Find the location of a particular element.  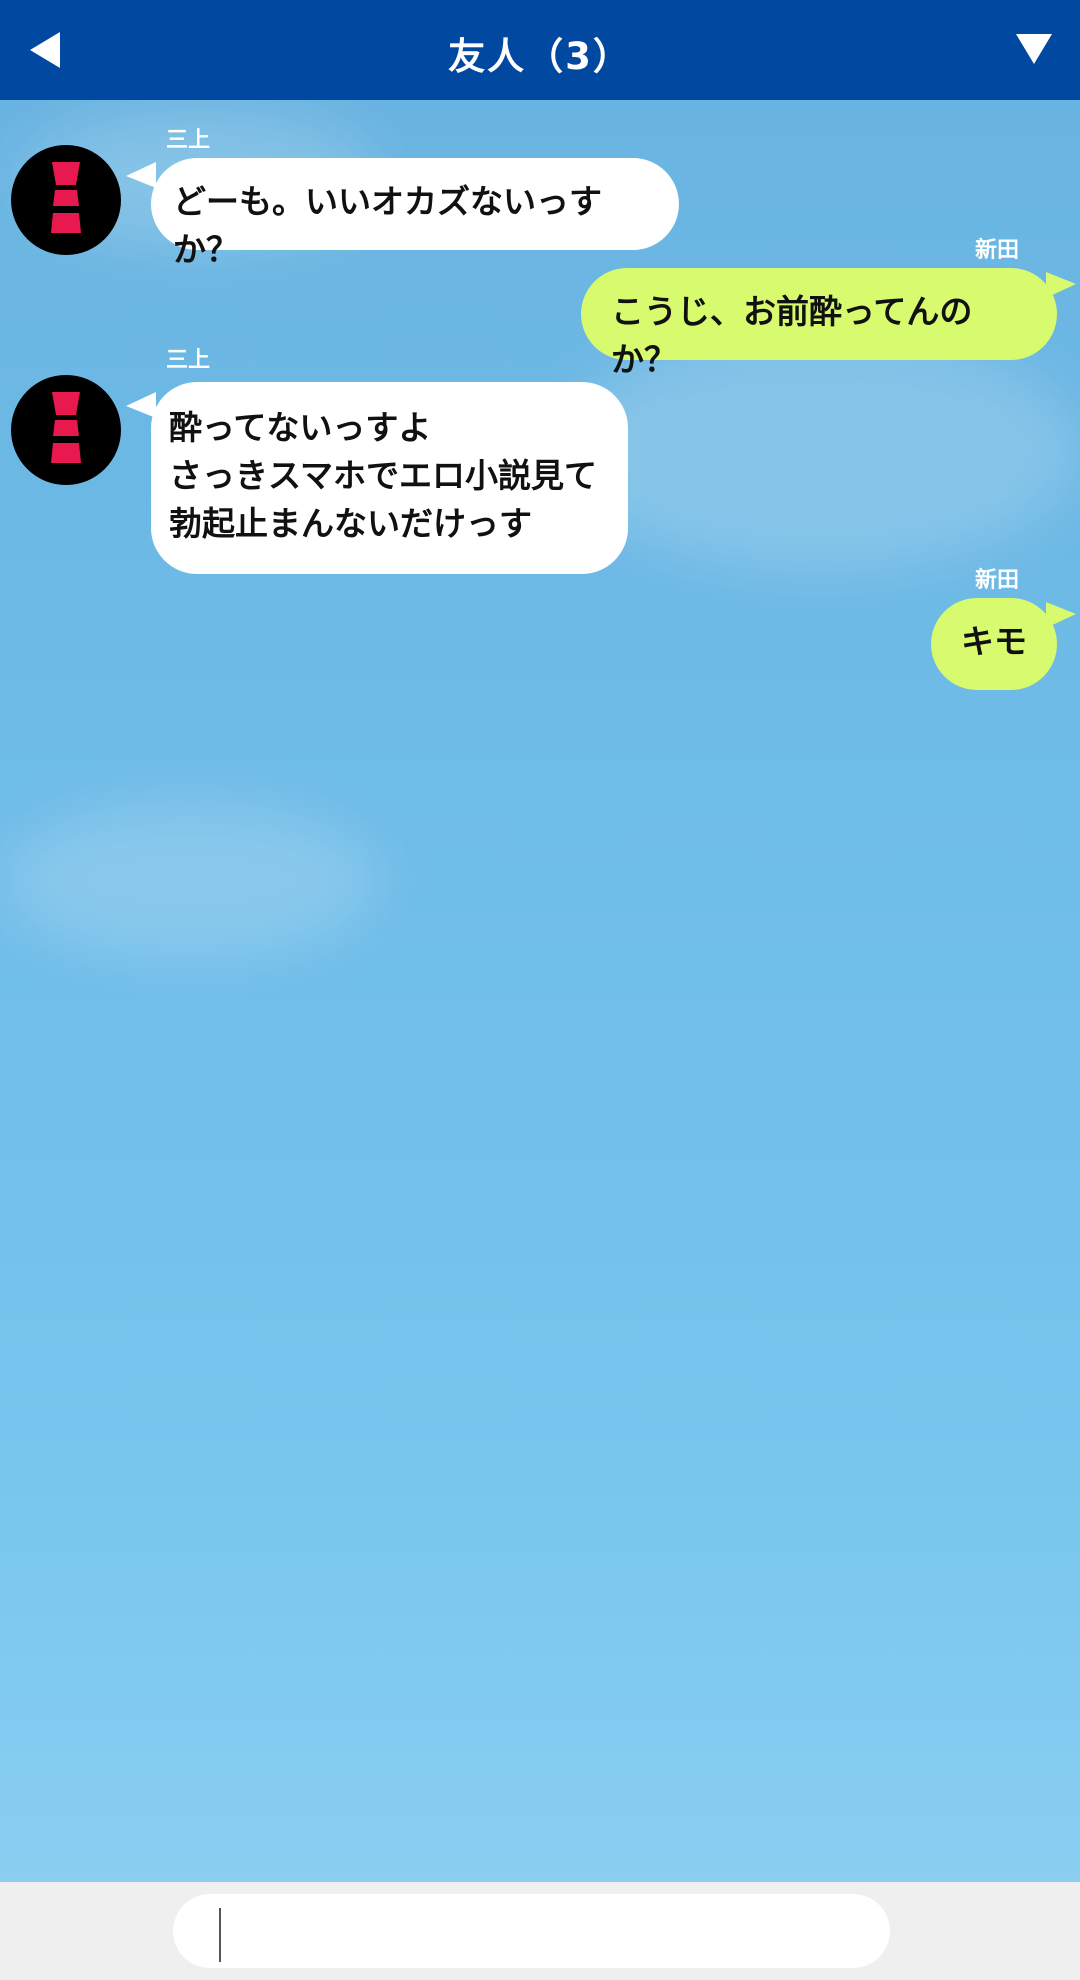

message-bubble-outgoing: キモ is located at coordinates (994, 644).